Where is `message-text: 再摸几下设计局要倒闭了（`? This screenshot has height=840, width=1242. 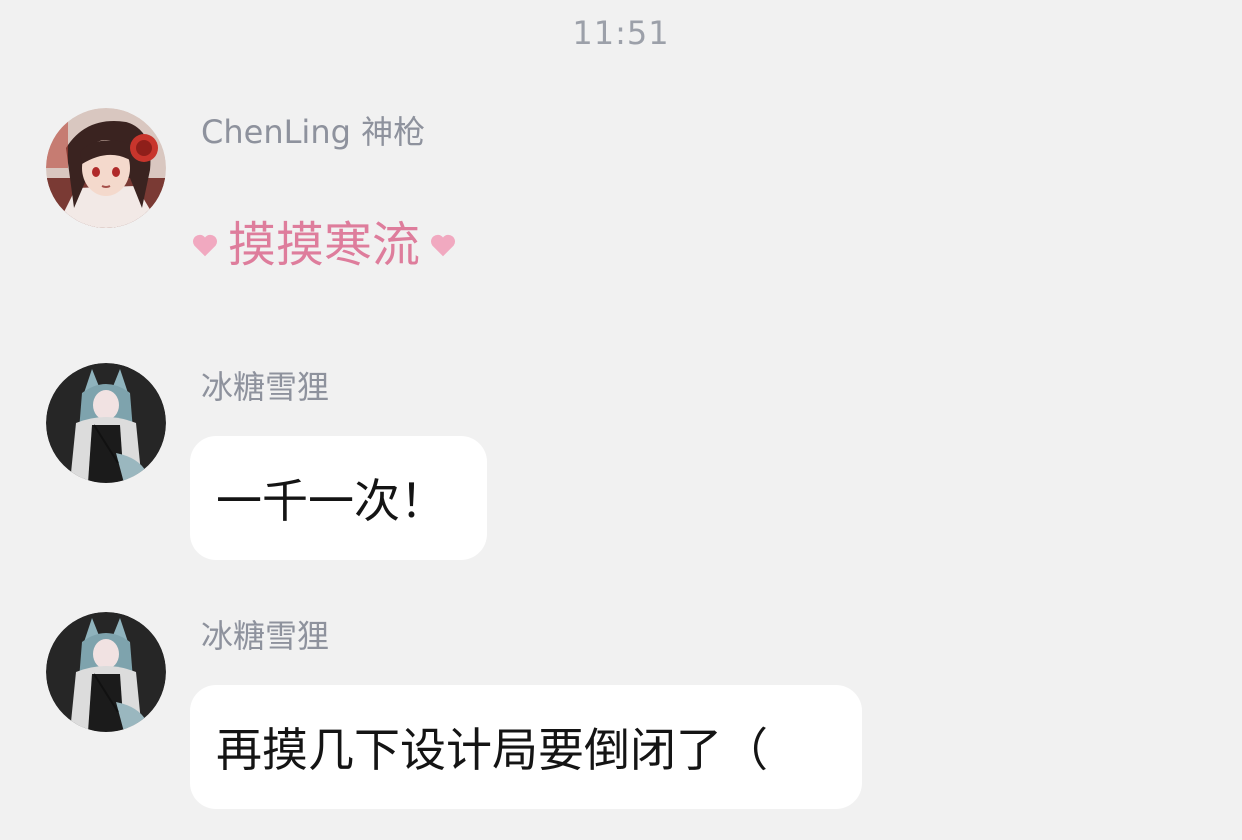
message-text: 再摸几下设计局要倒闭了（ is located at coordinates (492, 750).